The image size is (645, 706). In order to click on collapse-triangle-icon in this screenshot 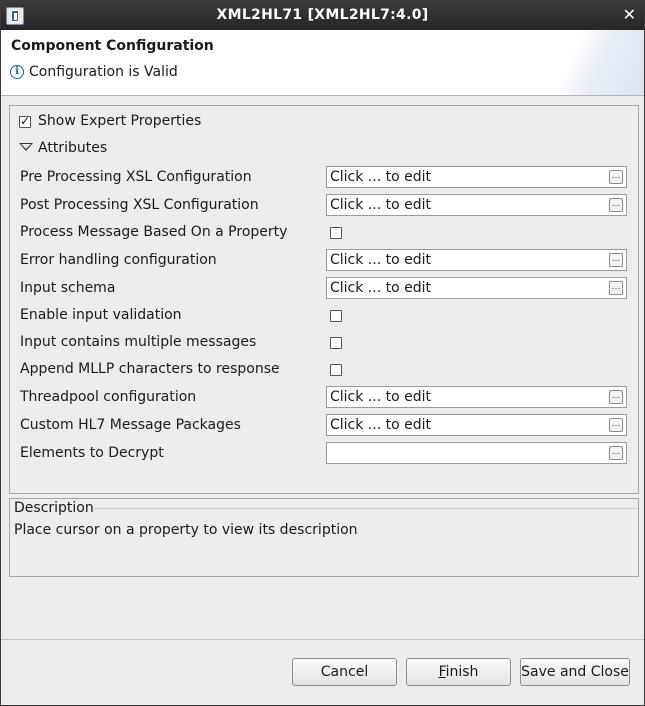, I will do `click(26, 147)`.